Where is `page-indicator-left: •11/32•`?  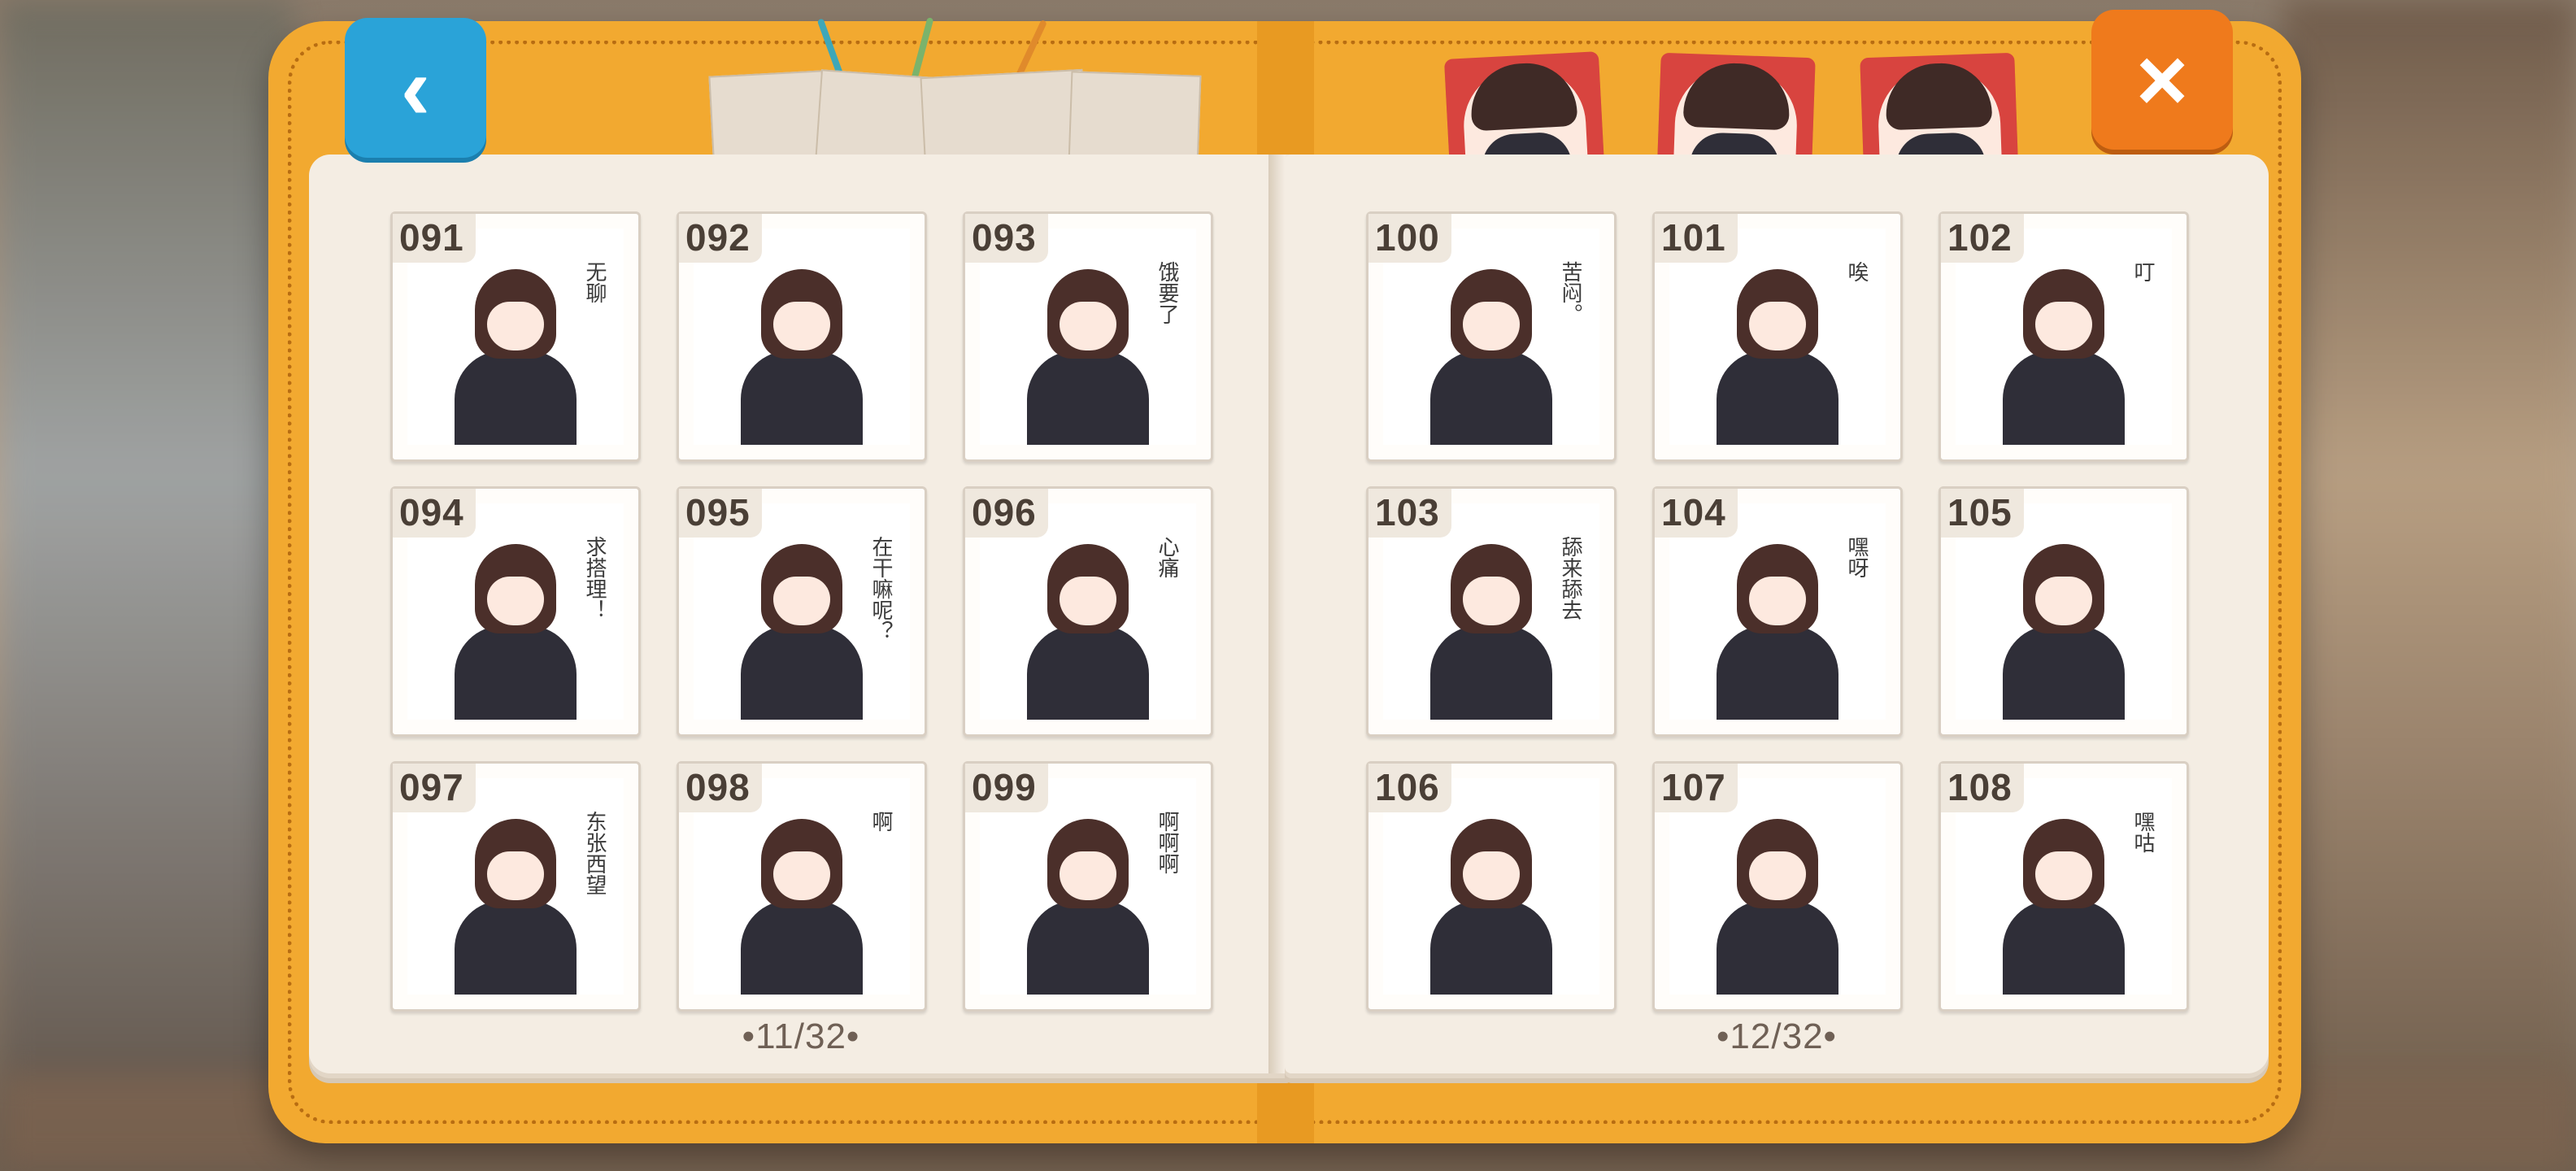 page-indicator-left: •11/32• is located at coordinates (801, 1036).